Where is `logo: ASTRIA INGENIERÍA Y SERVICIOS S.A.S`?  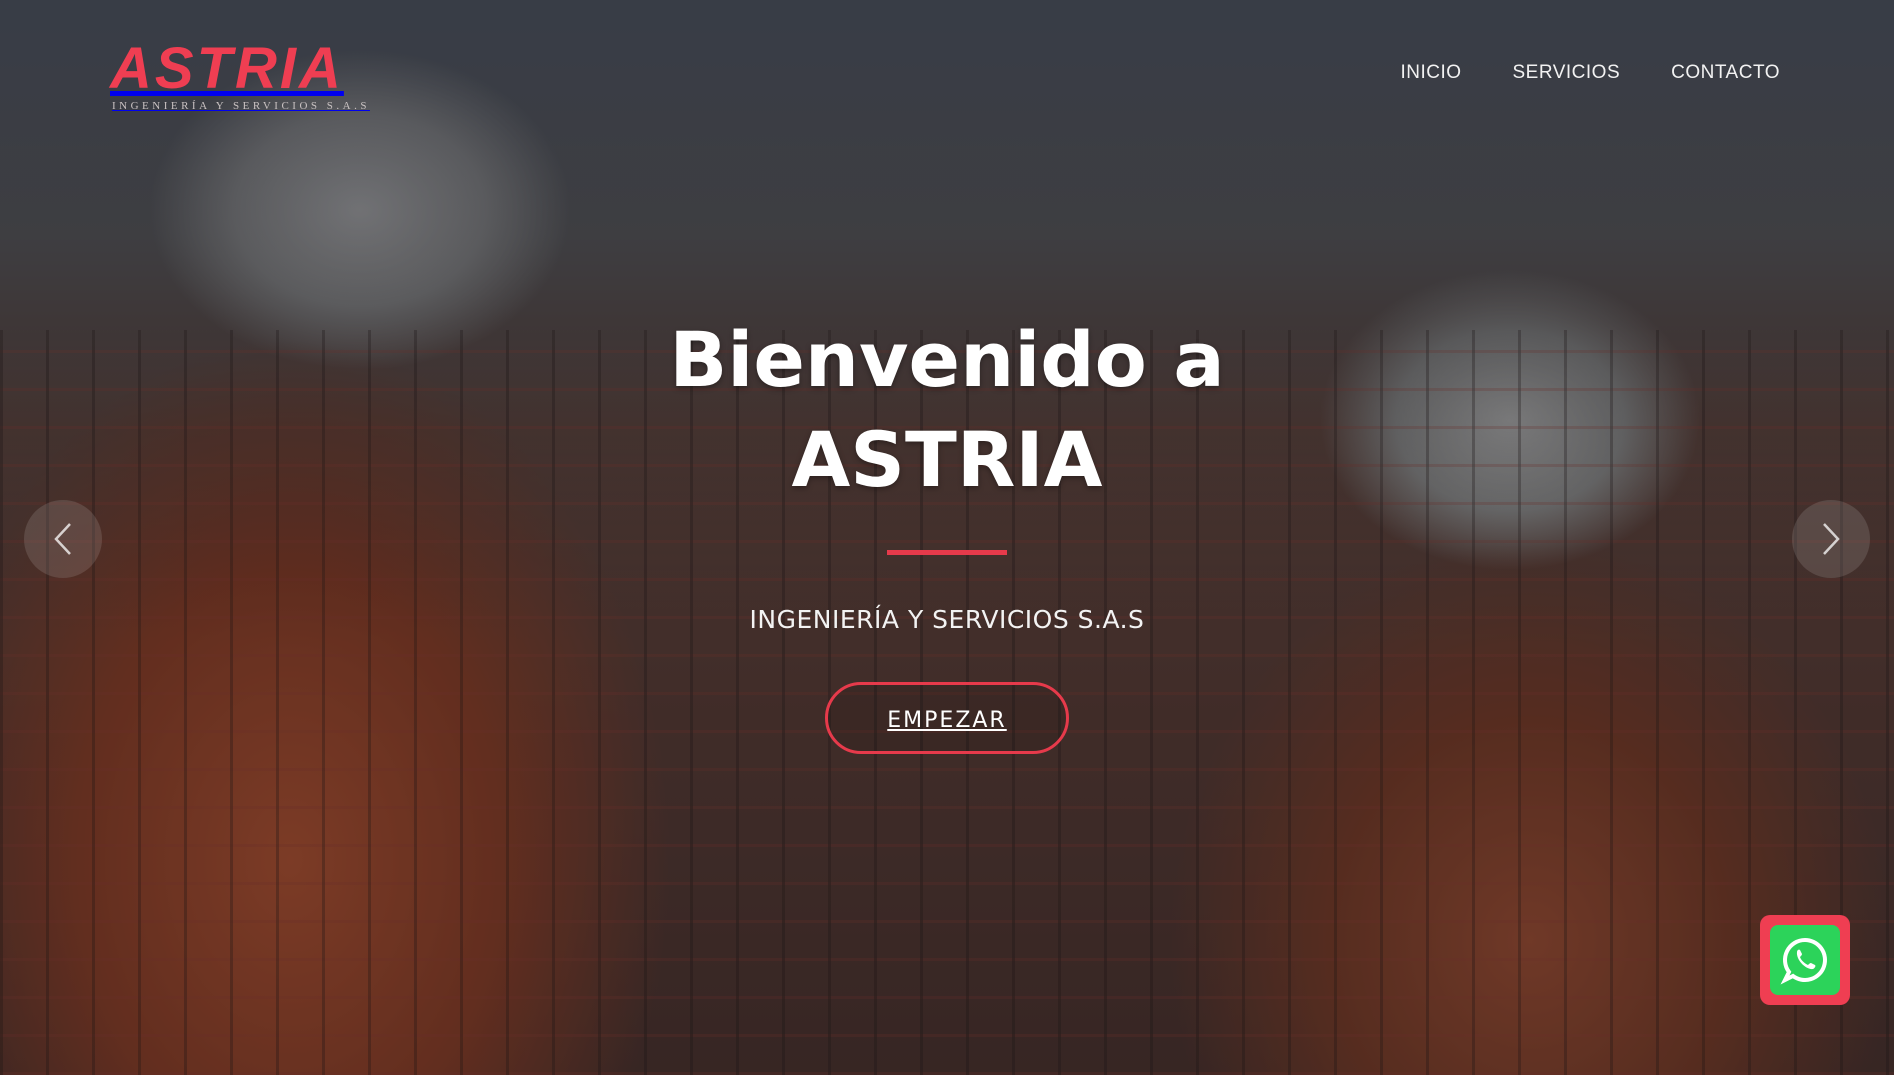 logo: ASTRIA INGENIERÍA Y SERVICIOS S.A.S is located at coordinates (240, 74).